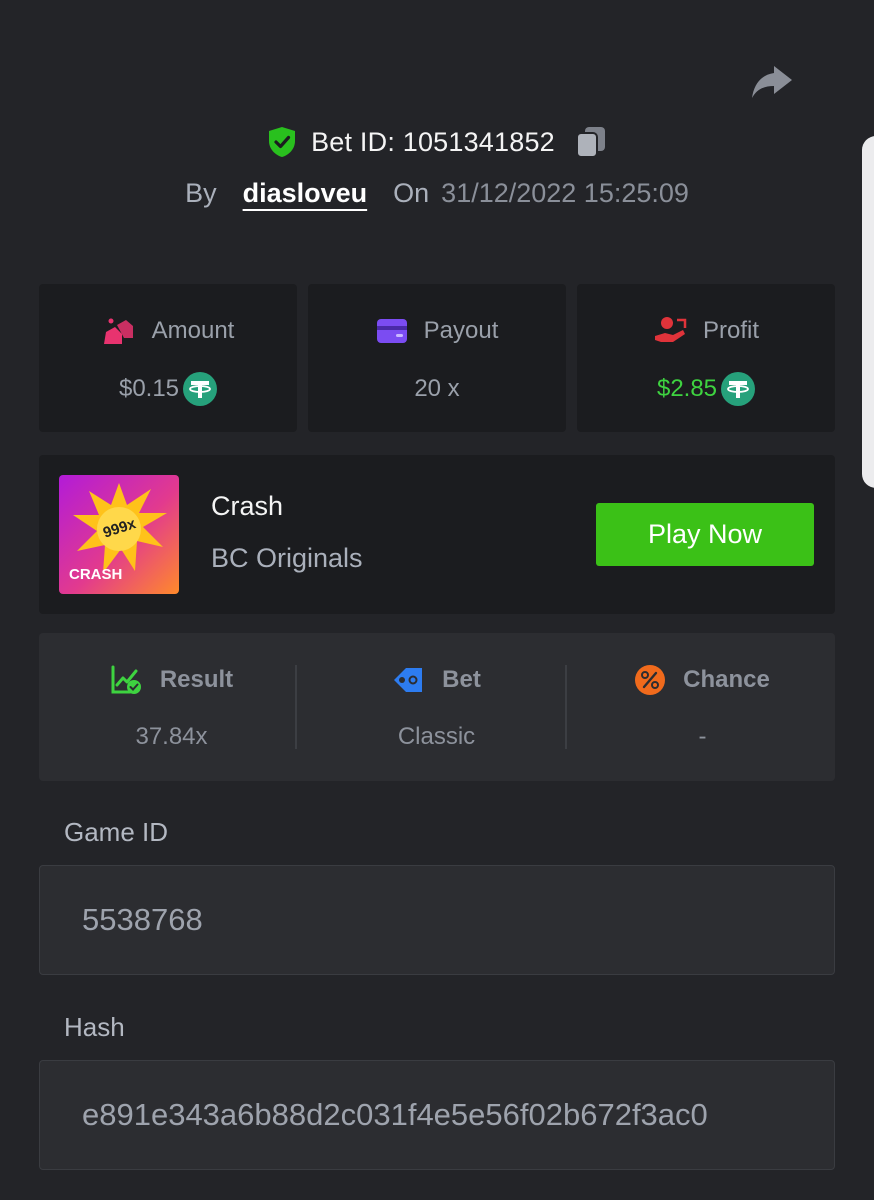 The width and height of the screenshot is (874, 1200). I want to click on share-button, so click(771, 81).